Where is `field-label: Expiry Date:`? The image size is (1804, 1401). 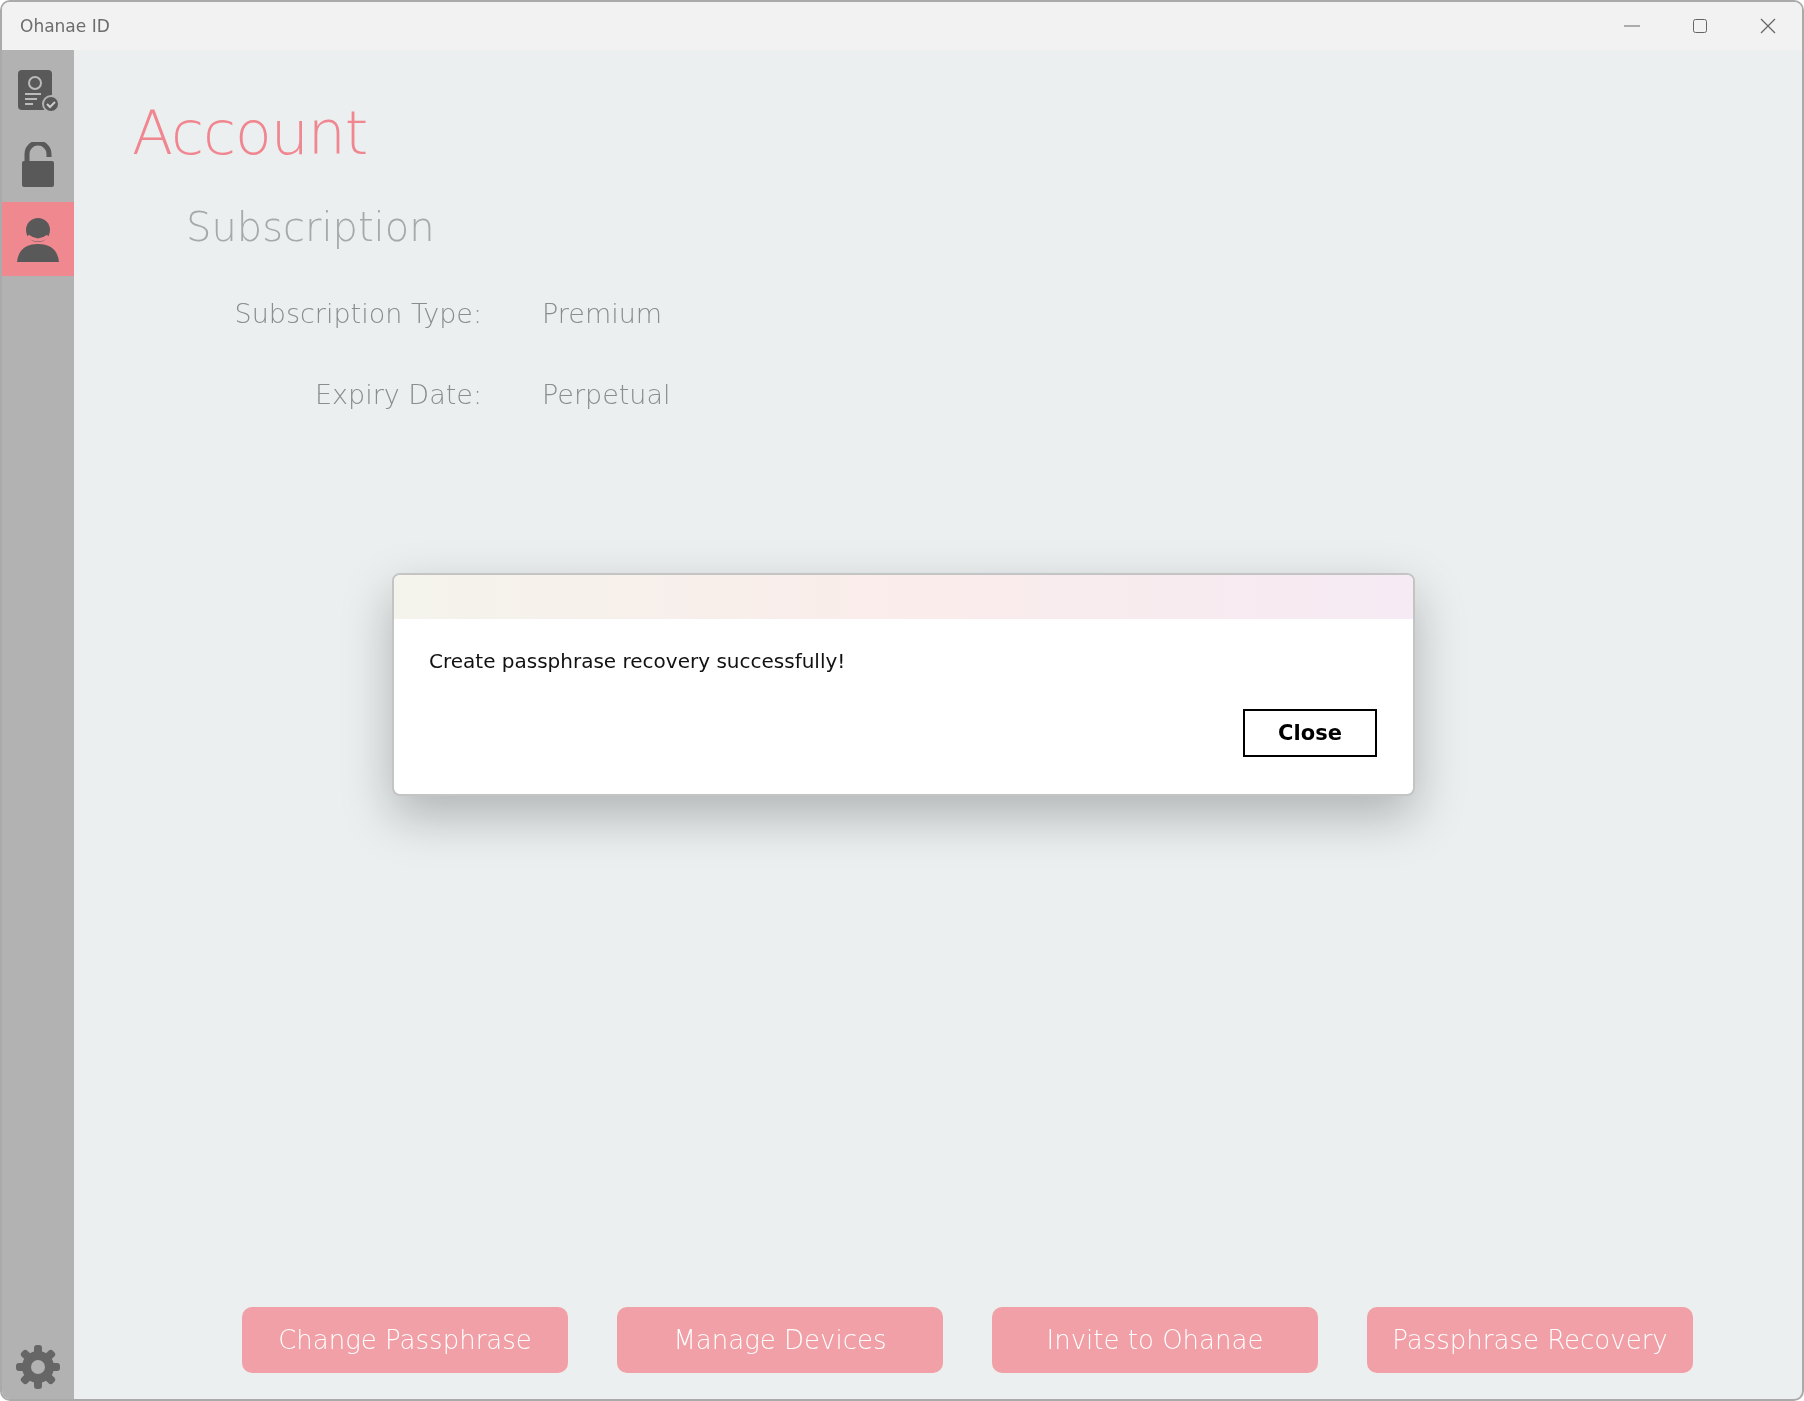
field-label: Expiry Date: is located at coordinates (398, 394).